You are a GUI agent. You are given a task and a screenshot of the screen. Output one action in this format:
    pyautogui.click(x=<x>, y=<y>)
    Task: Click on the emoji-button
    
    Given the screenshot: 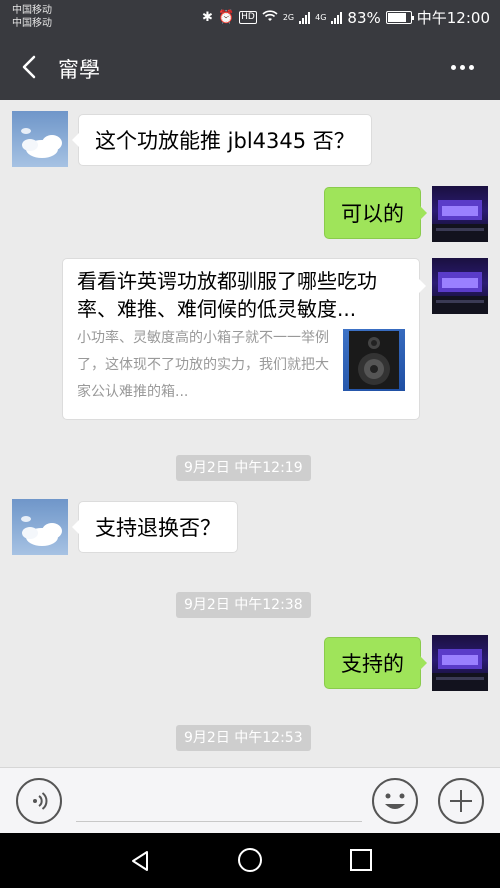 What is the action you would take?
    pyautogui.click(x=395, y=801)
    